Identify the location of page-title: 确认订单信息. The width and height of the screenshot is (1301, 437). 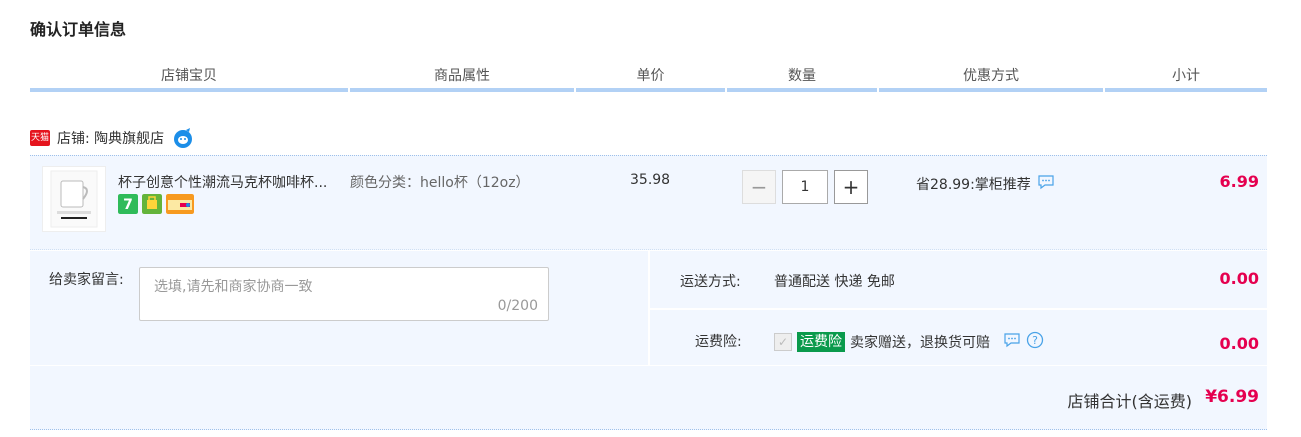
(78, 29).